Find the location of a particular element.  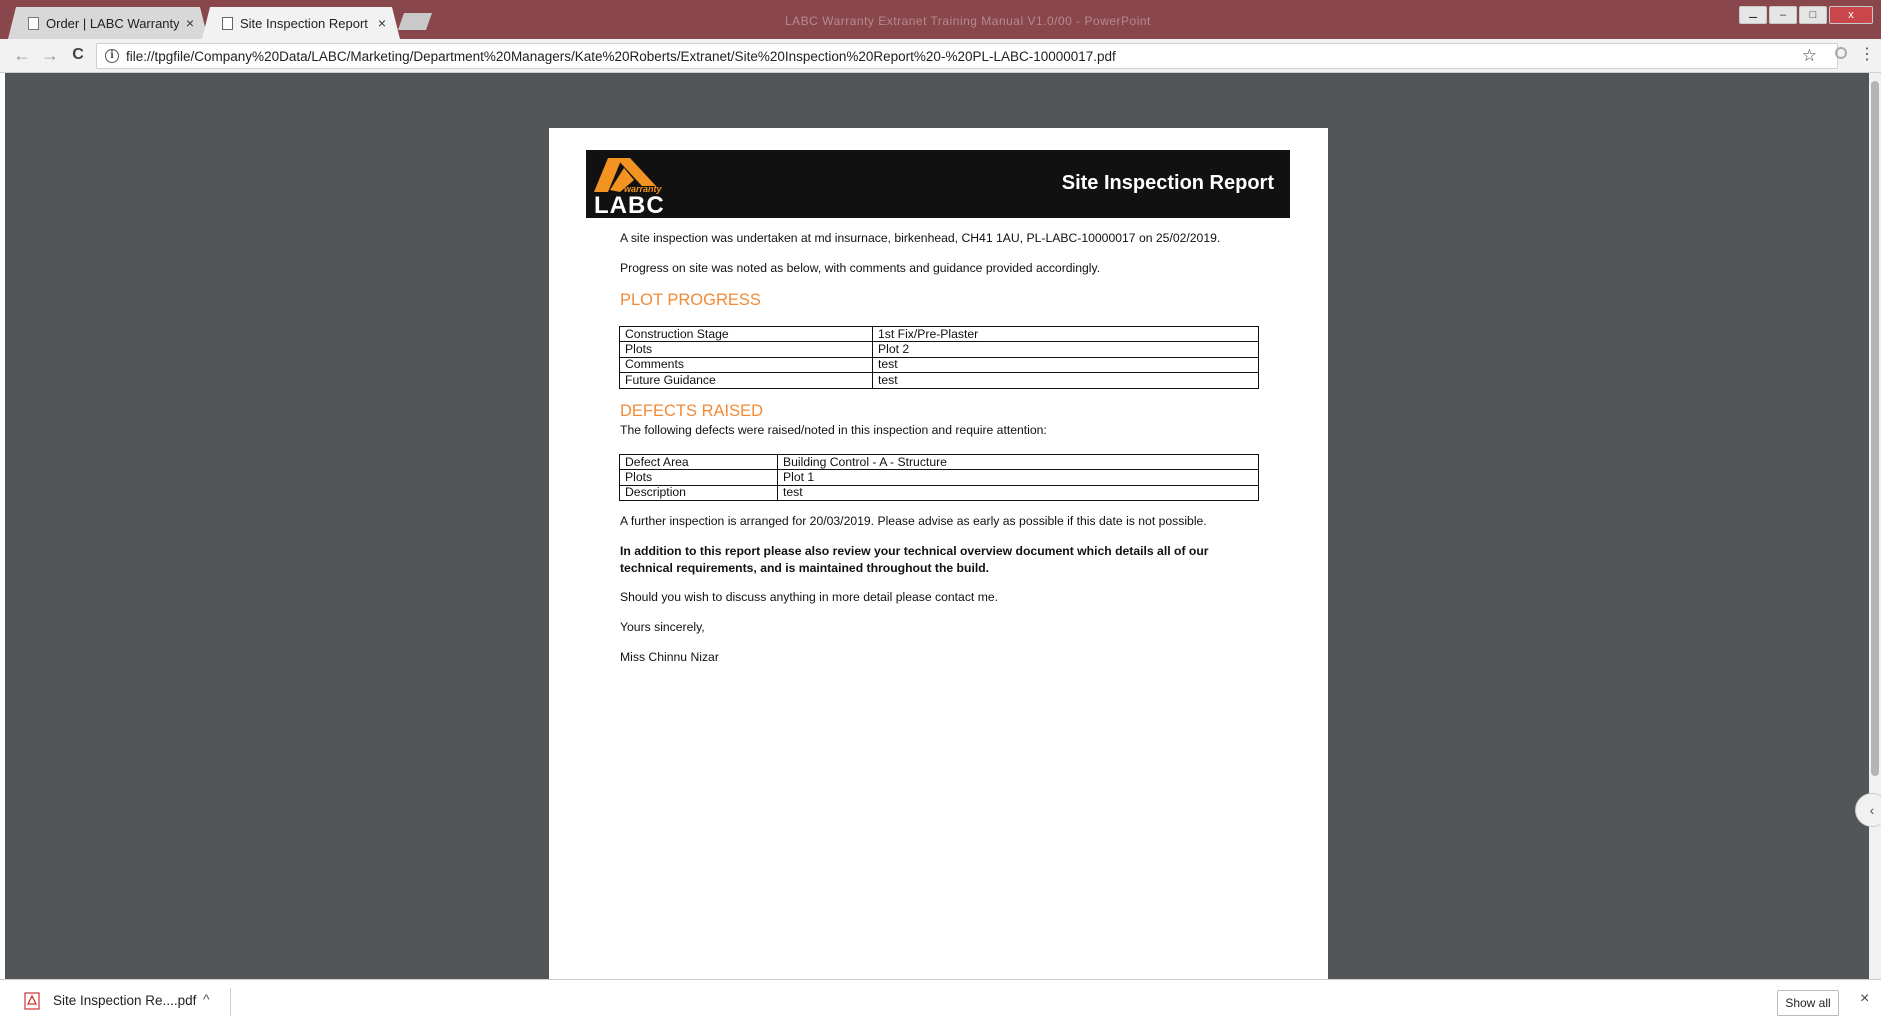

tab-site-inspection-report: Site Inspection Report - ( × is located at coordinates (301, 23).